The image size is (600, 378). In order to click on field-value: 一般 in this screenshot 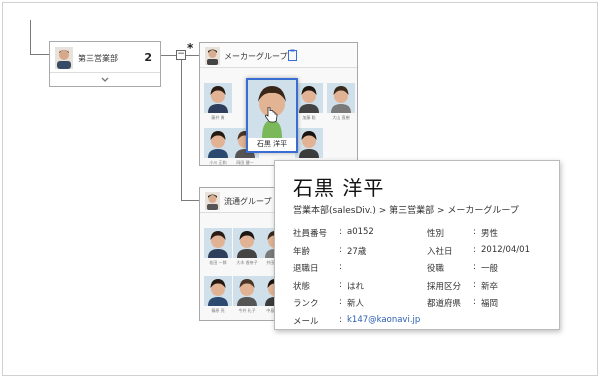, I will do `click(490, 269)`.